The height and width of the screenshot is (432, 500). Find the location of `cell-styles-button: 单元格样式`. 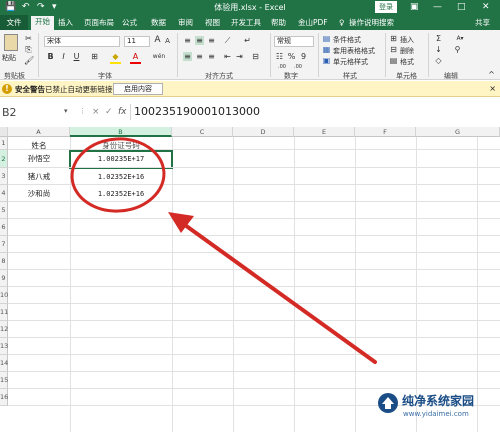

cell-styles-button: 单元格样式 is located at coordinates (350, 62).